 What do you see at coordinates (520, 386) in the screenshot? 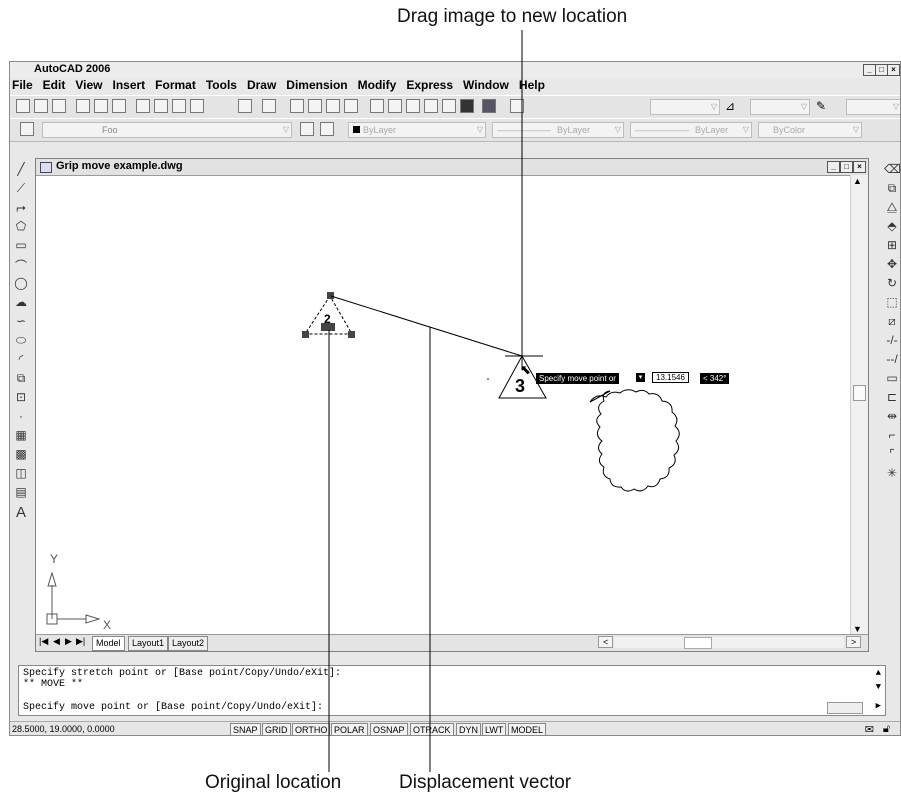
I see `moved-label: 3` at bounding box center [520, 386].